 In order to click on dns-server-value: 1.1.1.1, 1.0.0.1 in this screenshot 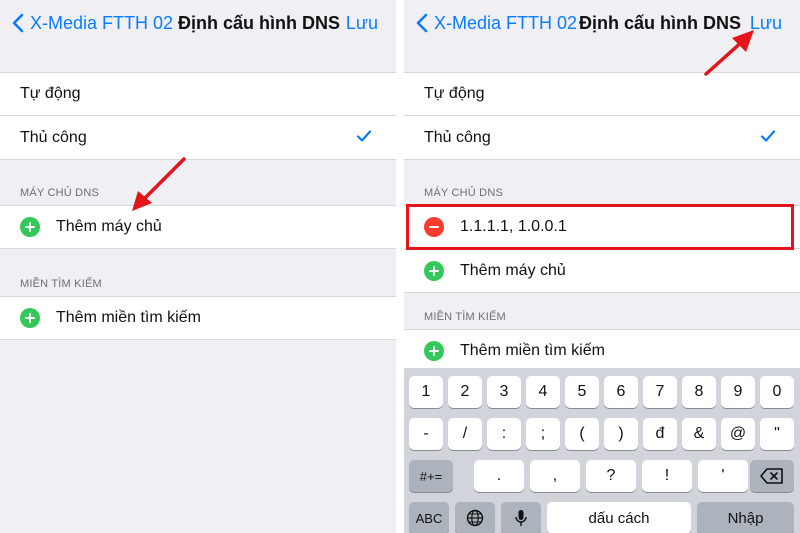, I will do `click(513, 227)`.